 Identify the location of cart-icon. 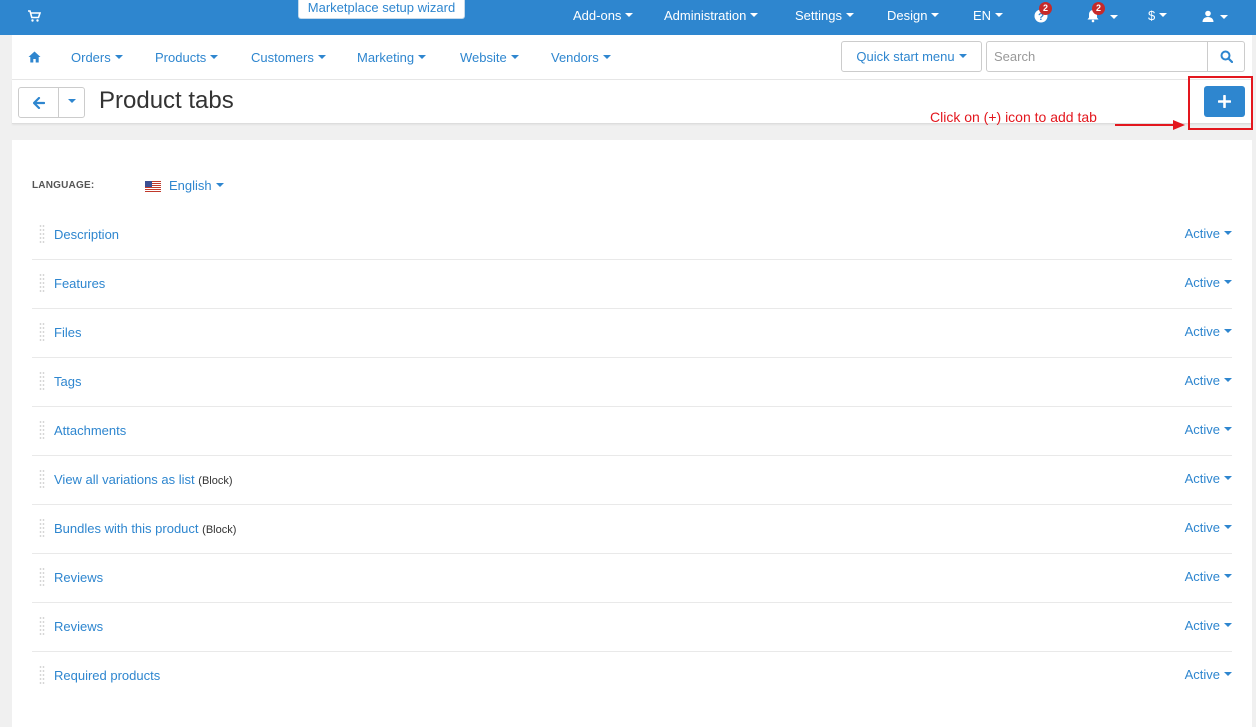
(34, 16).